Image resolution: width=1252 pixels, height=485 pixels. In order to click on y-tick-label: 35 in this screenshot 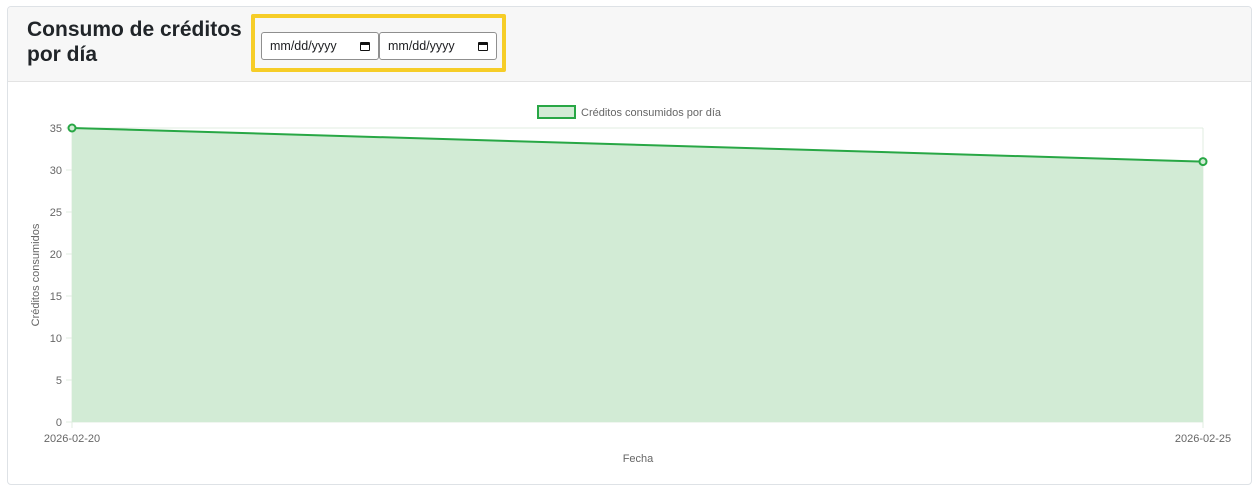, I will do `click(56, 129)`.